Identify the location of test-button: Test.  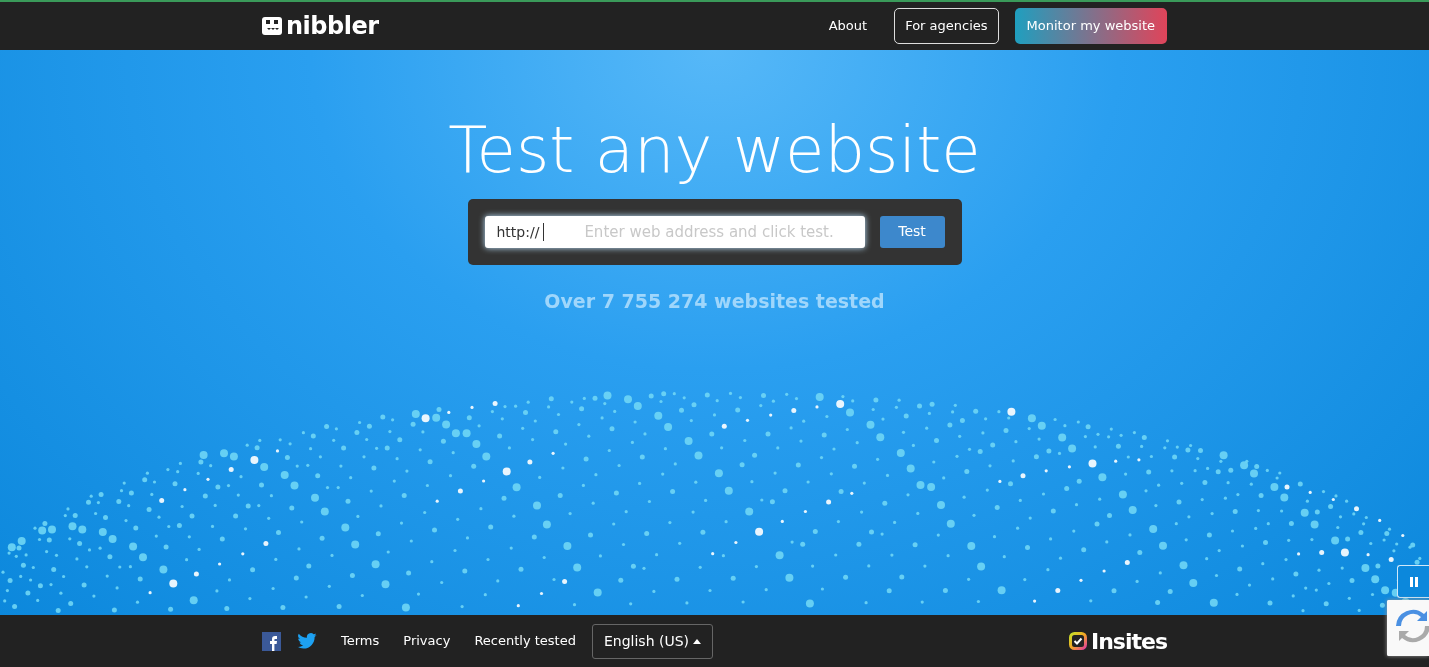
(912, 231).